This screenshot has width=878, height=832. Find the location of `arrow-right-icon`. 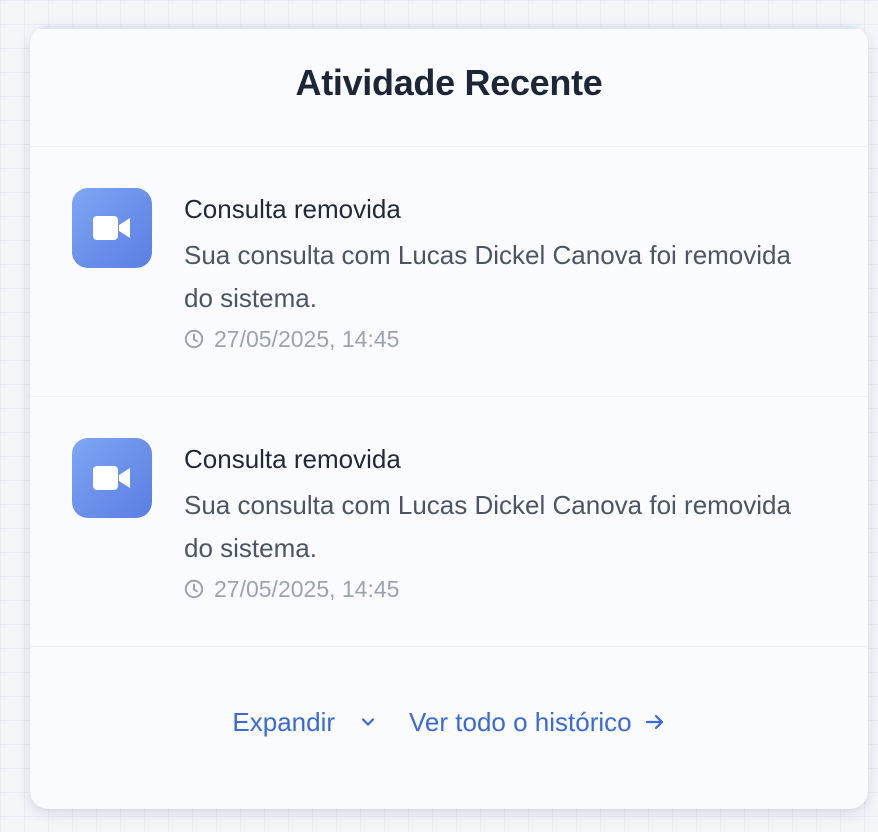

arrow-right-icon is located at coordinates (654, 722).